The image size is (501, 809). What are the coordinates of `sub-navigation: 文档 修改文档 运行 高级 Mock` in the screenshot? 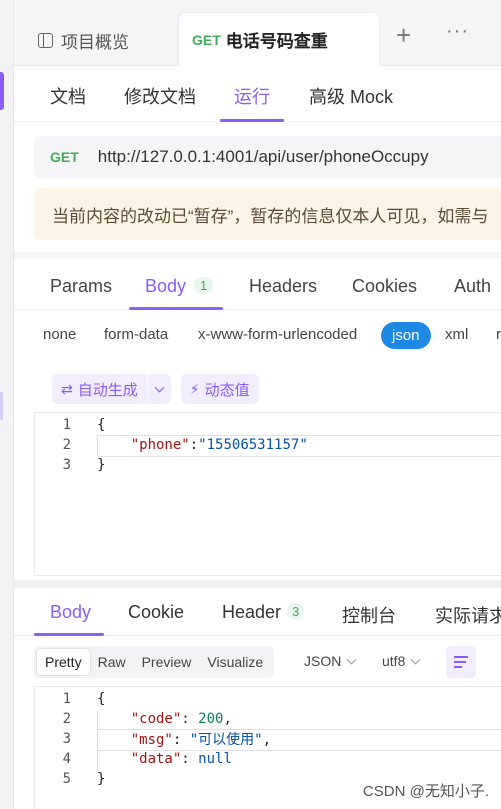 It's located at (257, 94).